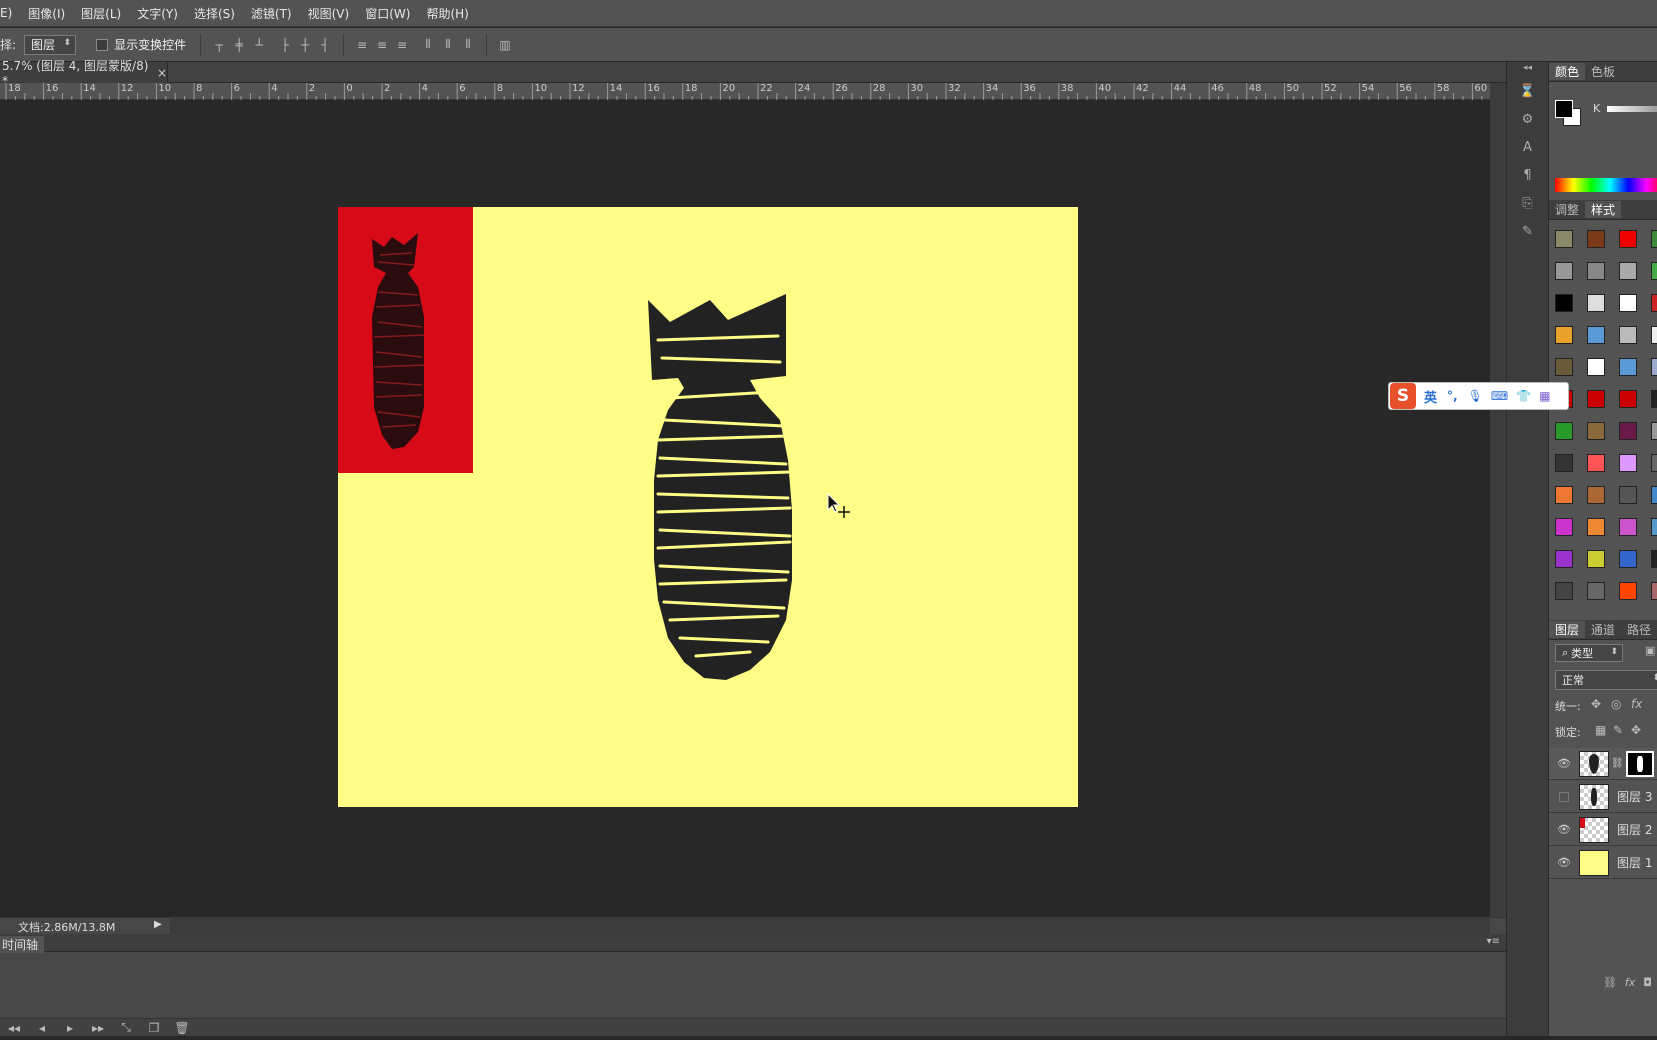 Image resolution: width=1657 pixels, height=1040 pixels. What do you see at coordinates (1523, 396) in the screenshot?
I see `skin-icon: 👕` at bounding box center [1523, 396].